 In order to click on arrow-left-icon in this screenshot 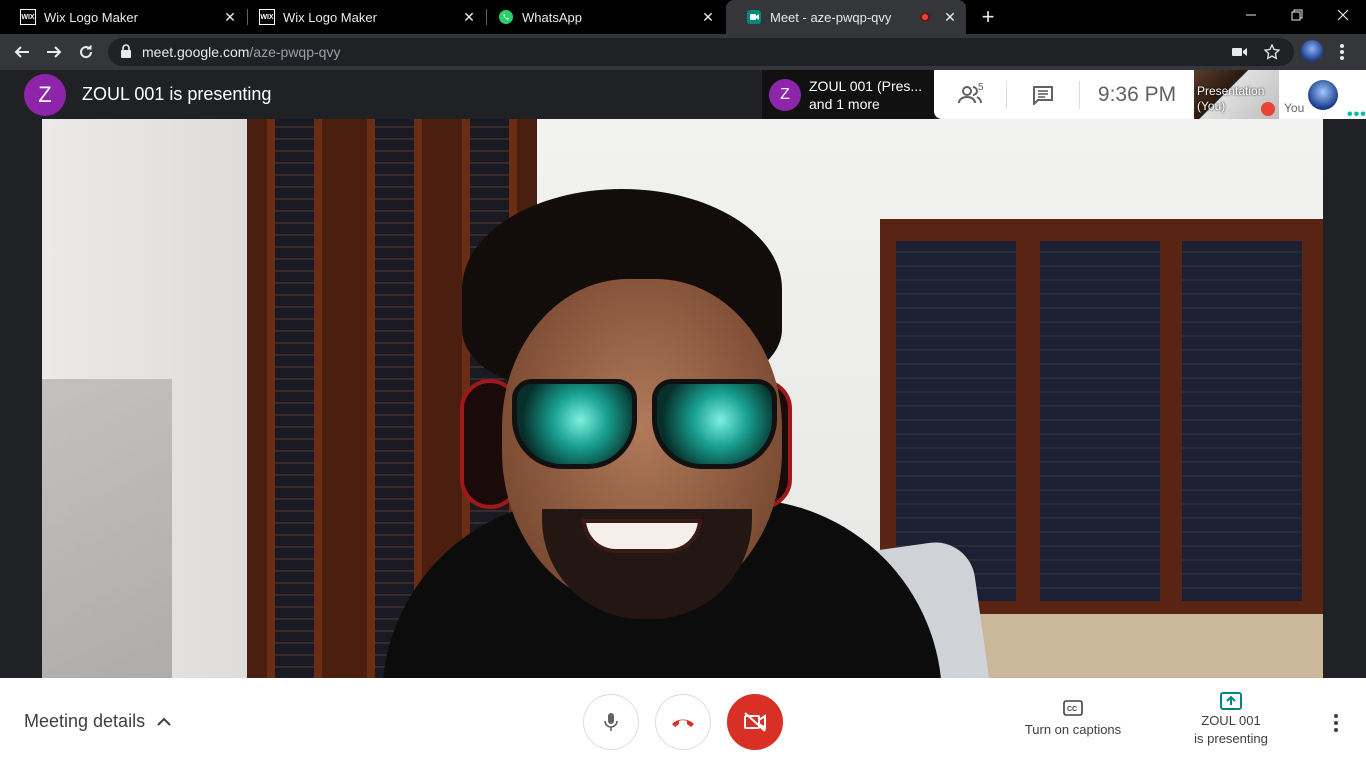, I will do `click(21, 52)`.